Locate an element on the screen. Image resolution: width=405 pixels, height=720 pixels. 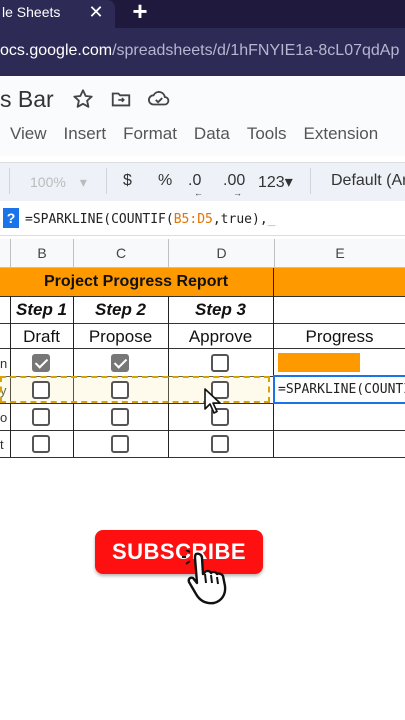
zoom-select: 100% ▾ is located at coordinates (58, 182).